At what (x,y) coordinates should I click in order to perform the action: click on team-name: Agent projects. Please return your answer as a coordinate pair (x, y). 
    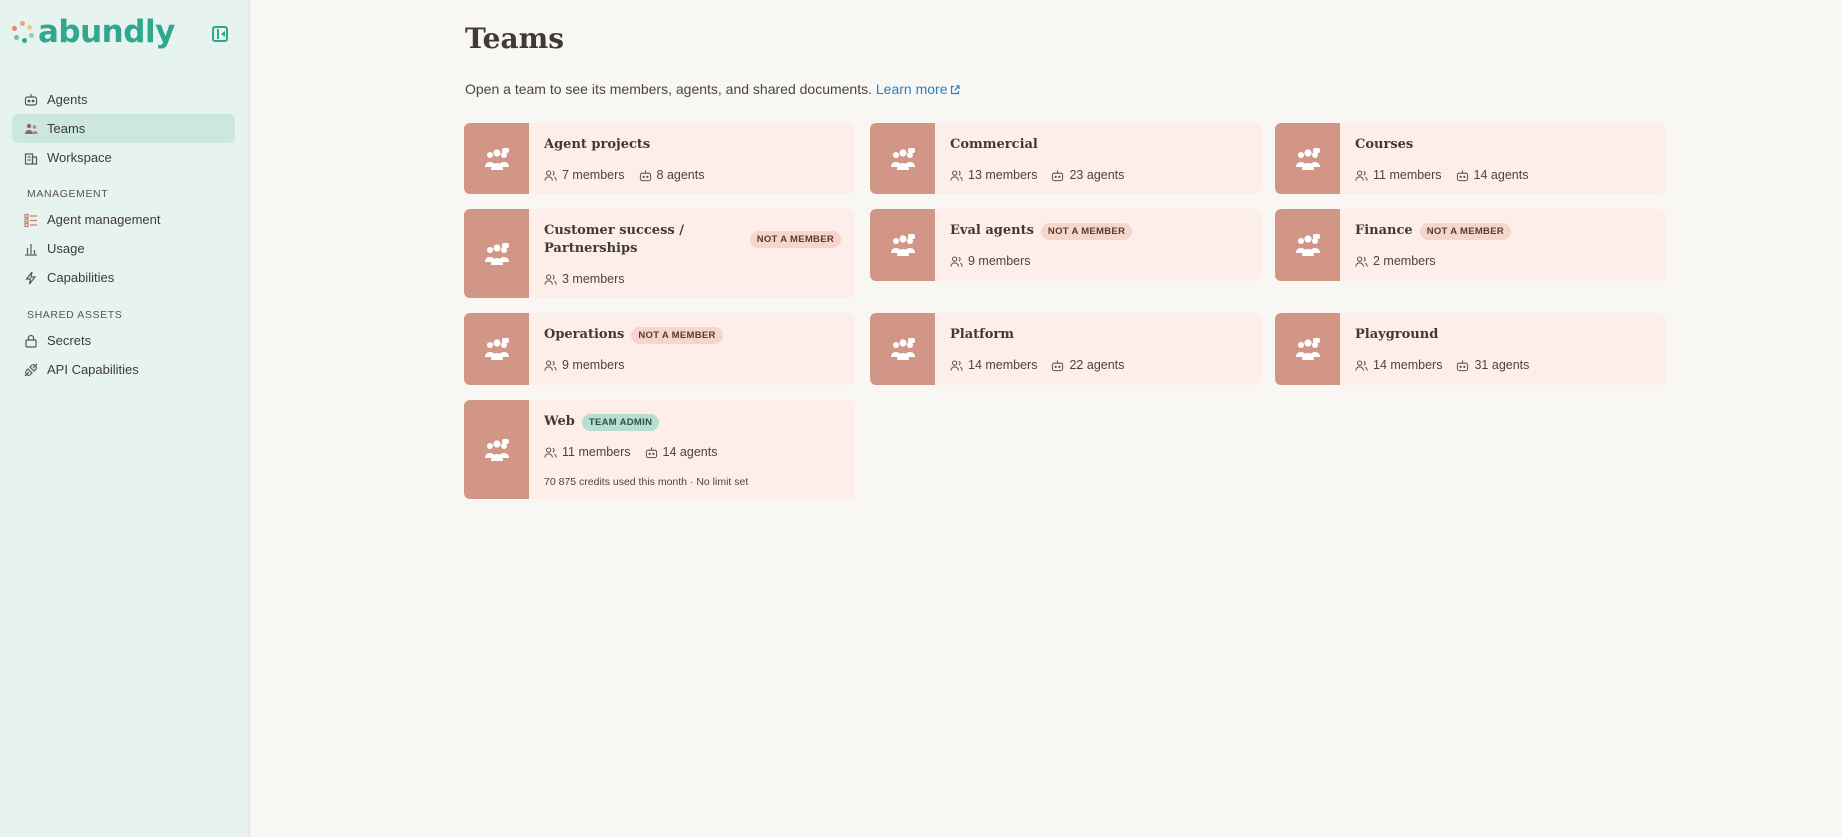
    Looking at the image, I should click on (597, 144).